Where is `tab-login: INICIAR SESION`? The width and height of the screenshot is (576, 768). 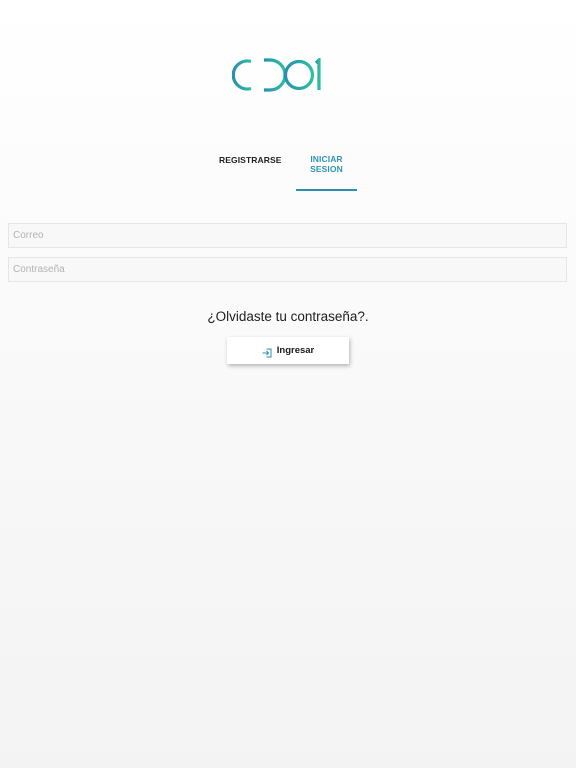 tab-login: INICIAR SESION is located at coordinates (326, 164).